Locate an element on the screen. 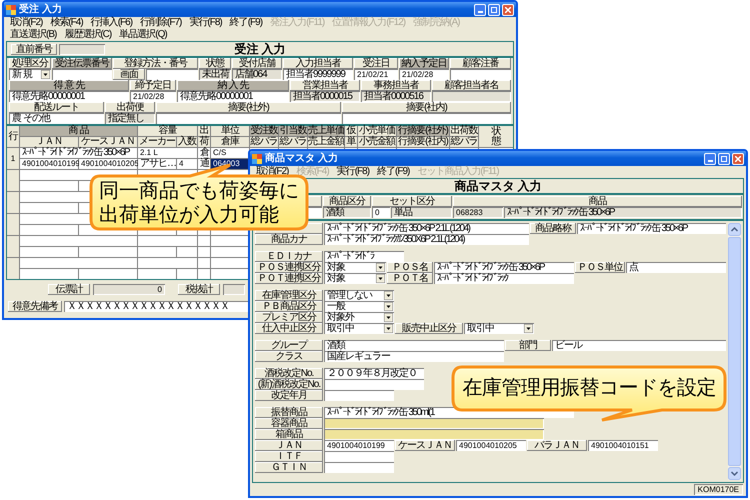 The height and width of the screenshot is (500, 750). input-field: ｽｰﾊﾟｰﾄﾞﾗｲ ﾄﾞﾗｲﾌﾞﾗｯｸ 缶 350×6P 2.1L (1204) is located at coordinates (426, 228).